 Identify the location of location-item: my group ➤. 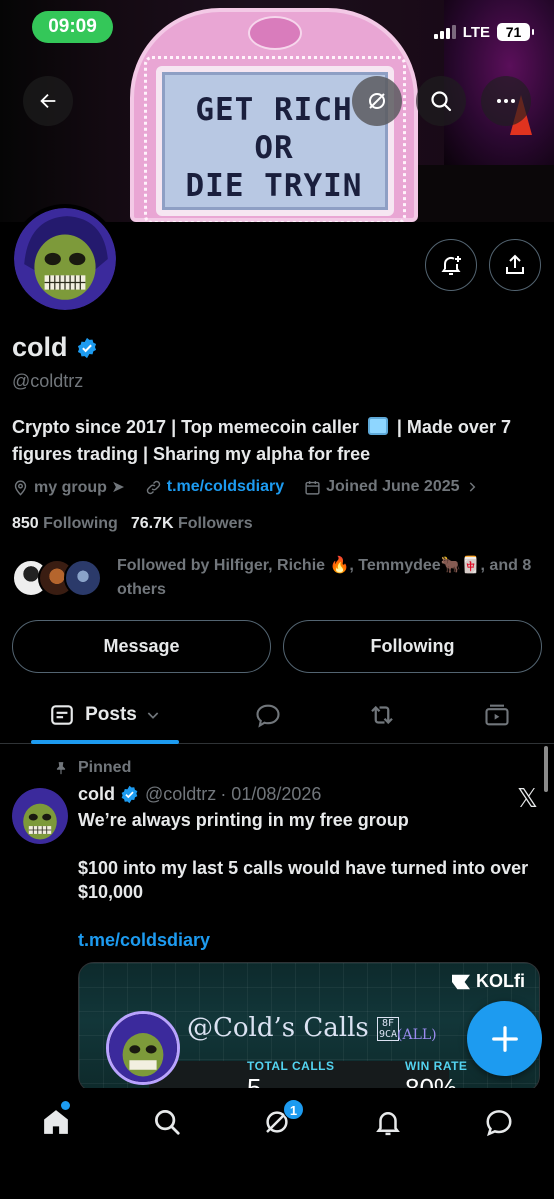
(68, 487).